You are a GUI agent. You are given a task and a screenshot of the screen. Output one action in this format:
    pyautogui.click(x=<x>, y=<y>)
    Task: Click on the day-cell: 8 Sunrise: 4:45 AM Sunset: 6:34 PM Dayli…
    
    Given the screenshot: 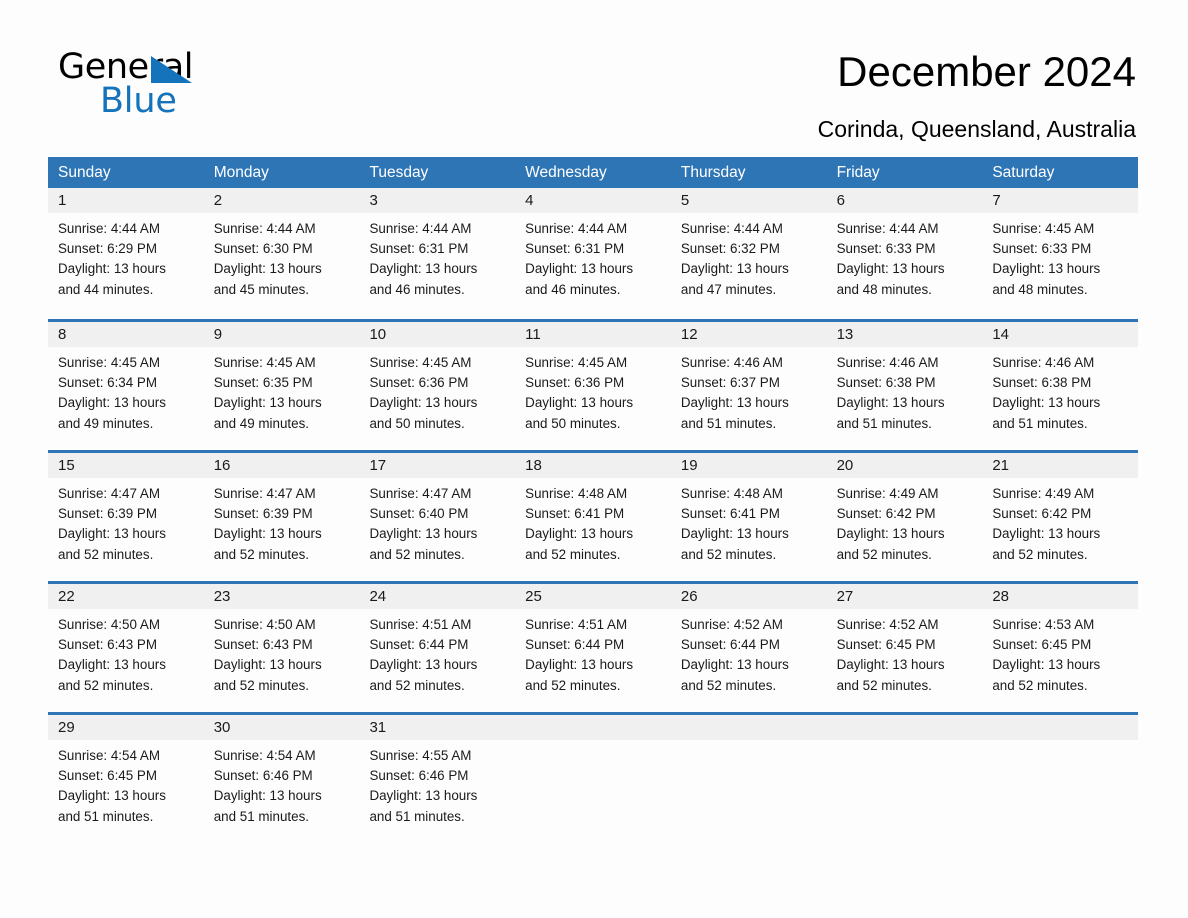 What is the action you would take?
    pyautogui.click(x=126, y=386)
    